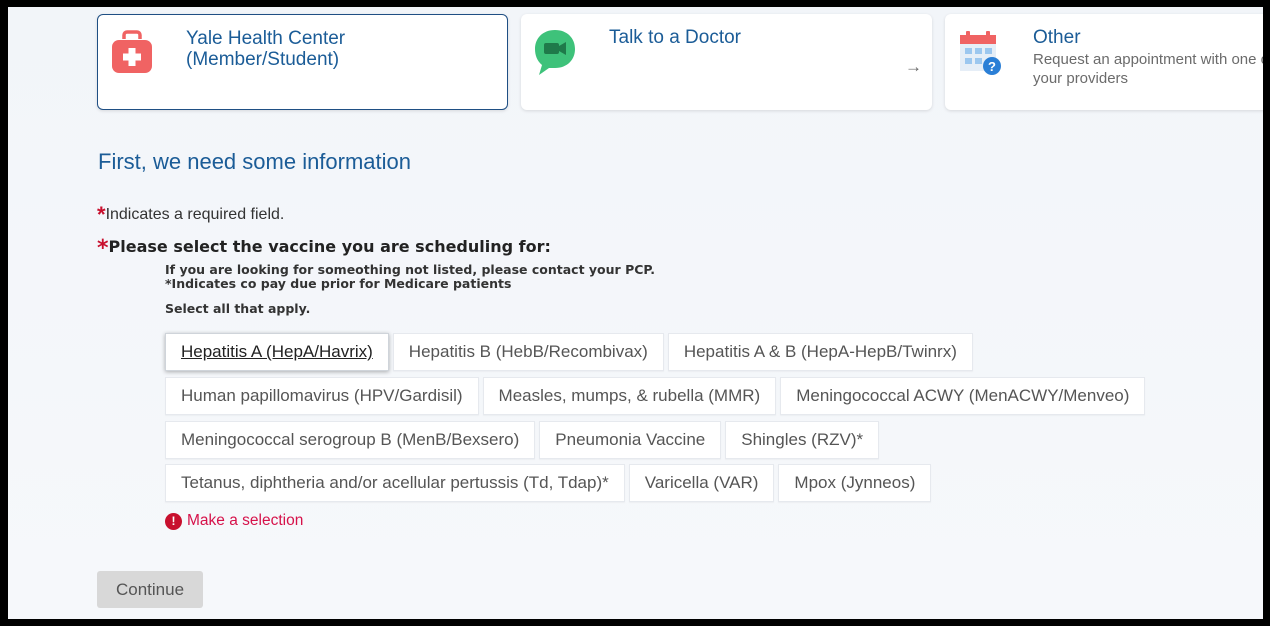  Describe the element at coordinates (150, 589) in the screenshot. I see `continue-button: Continue` at that location.